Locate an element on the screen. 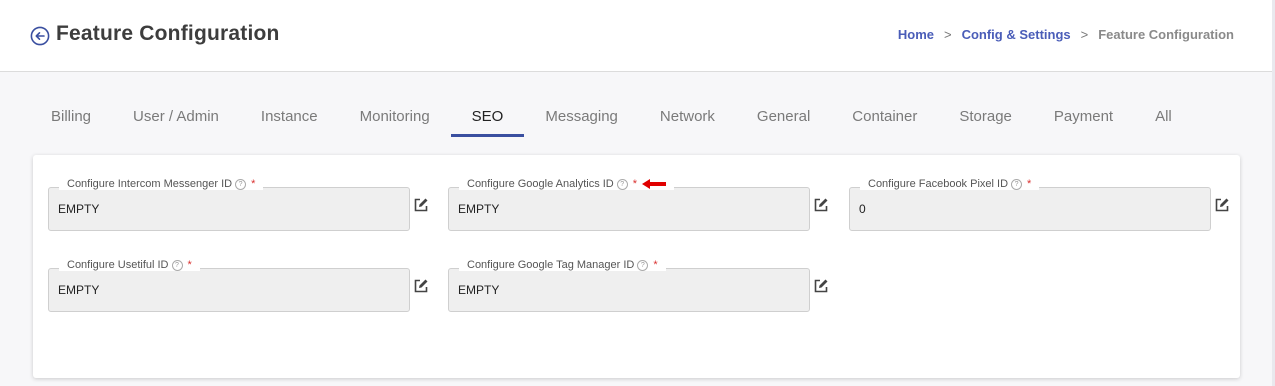  google-analytics-label-text: Configure Google Analytics ID is located at coordinates (540, 184).